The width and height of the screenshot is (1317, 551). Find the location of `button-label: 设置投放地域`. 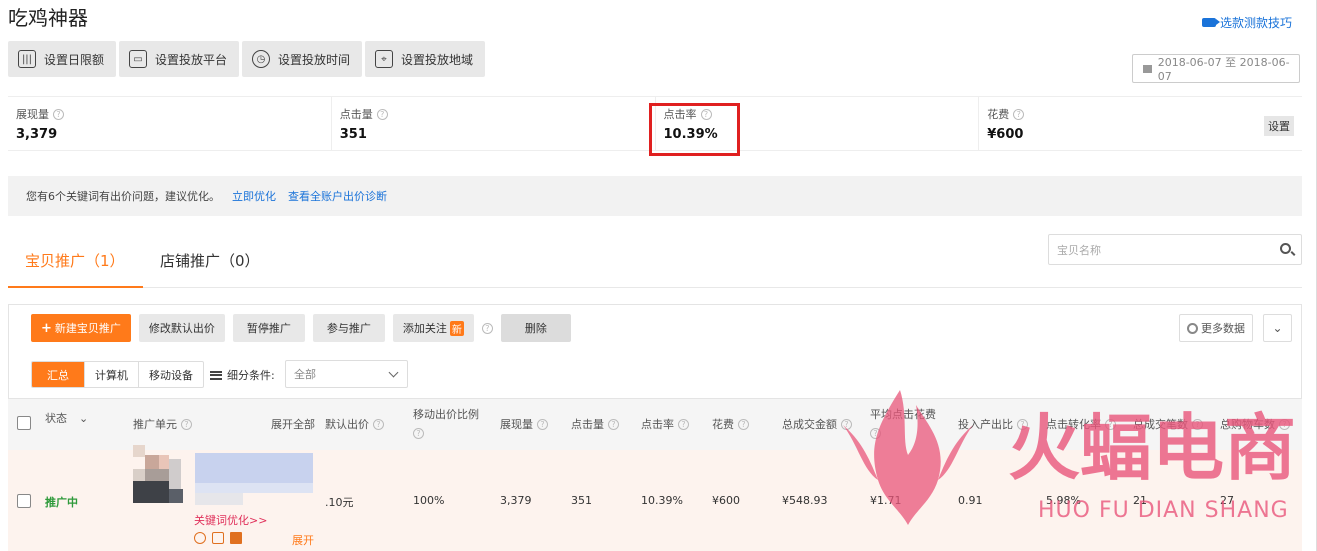

button-label: 设置投放地域 is located at coordinates (437, 59).